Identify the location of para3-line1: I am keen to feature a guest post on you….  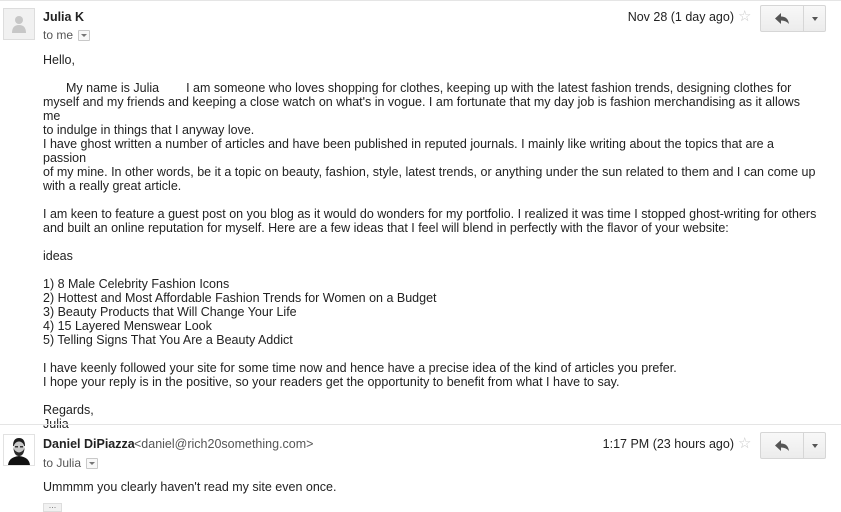
(430, 214).